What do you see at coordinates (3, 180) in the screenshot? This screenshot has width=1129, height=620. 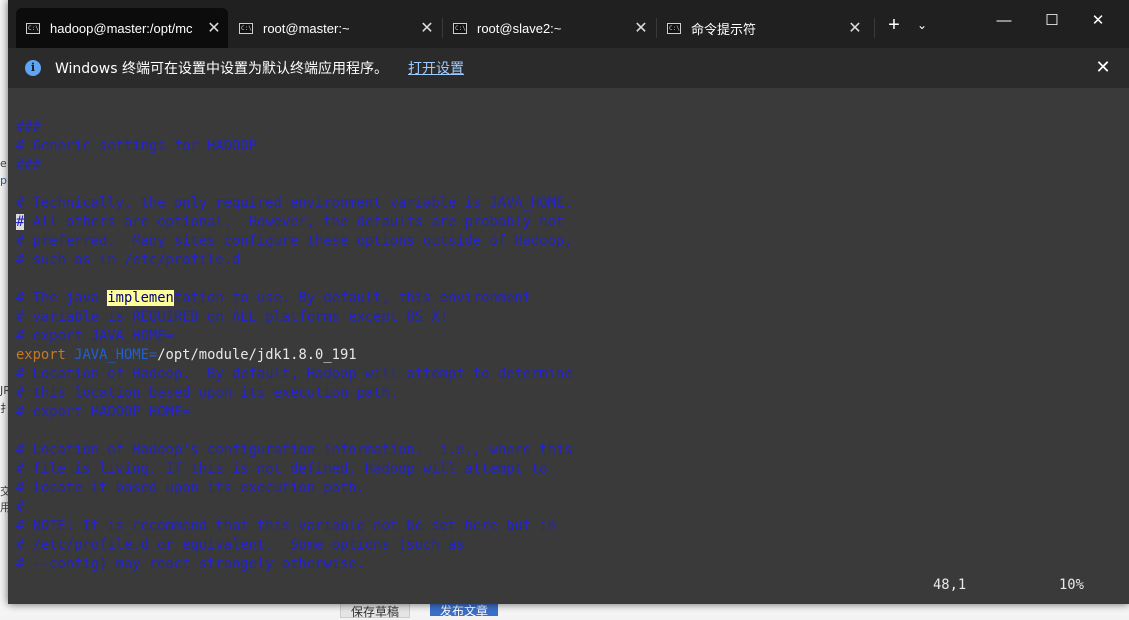 I see `bg-fragment: p` at bounding box center [3, 180].